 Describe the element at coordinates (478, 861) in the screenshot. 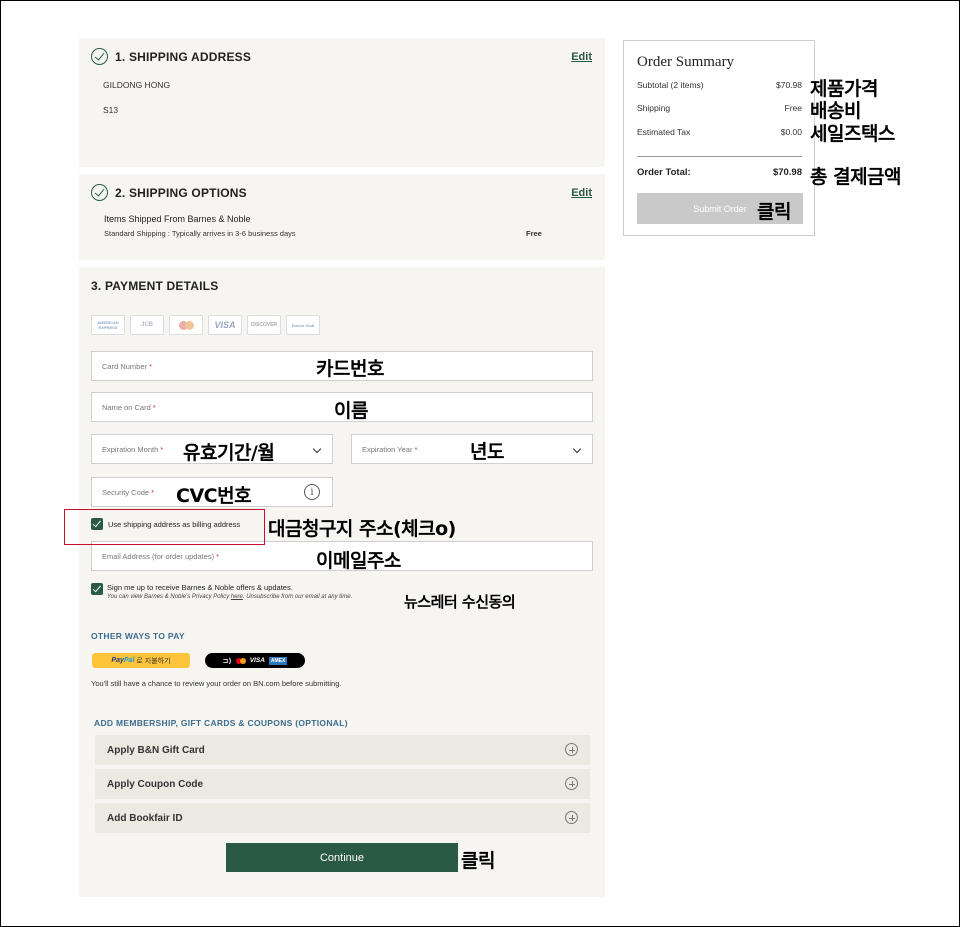

I see `annotation-click-continue: 클릭` at that location.